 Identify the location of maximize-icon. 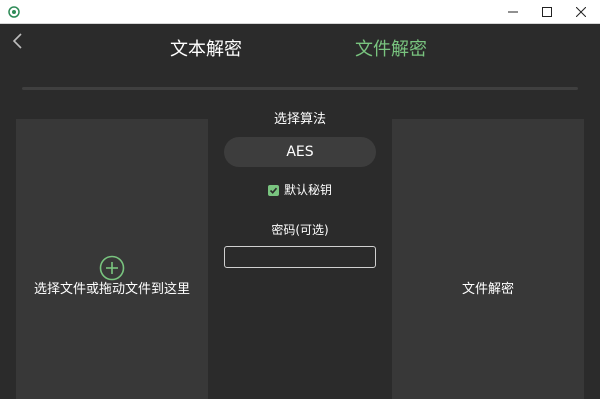
(547, 12).